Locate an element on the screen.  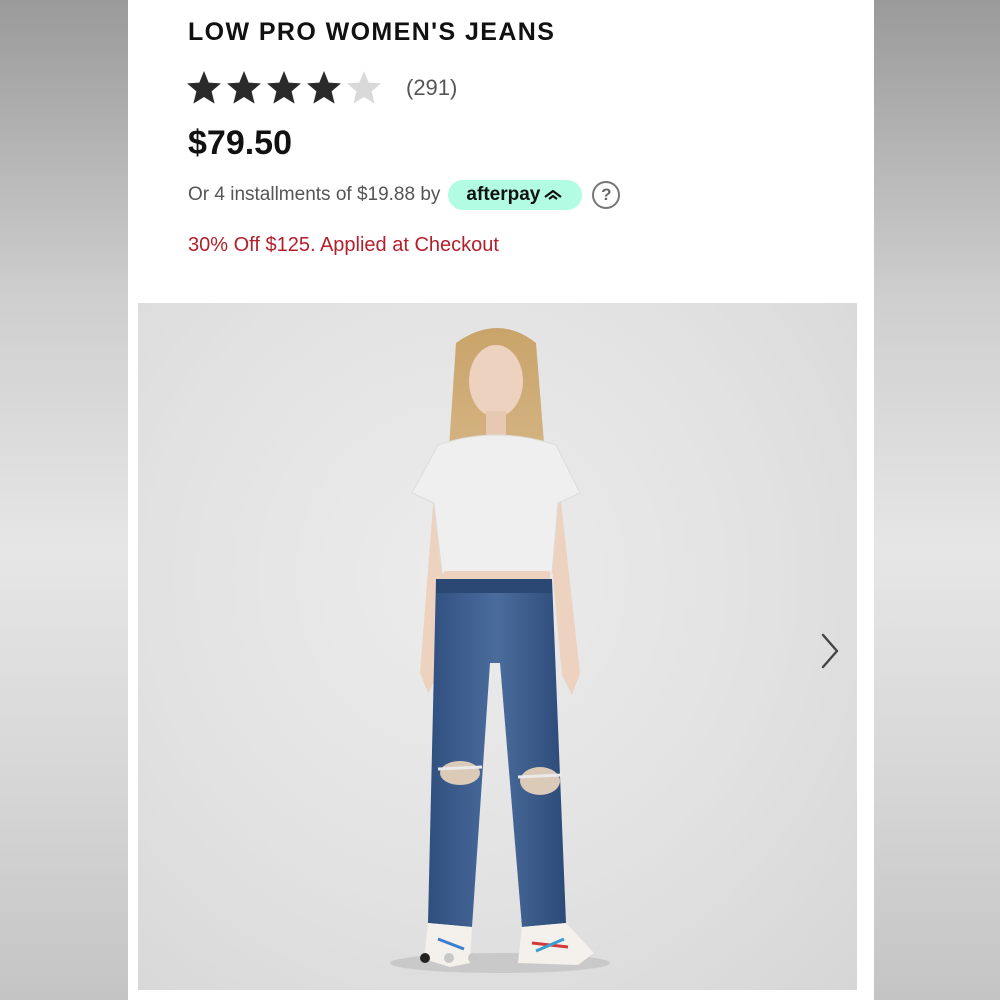
chevron-right-icon is located at coordinates (830, 651).